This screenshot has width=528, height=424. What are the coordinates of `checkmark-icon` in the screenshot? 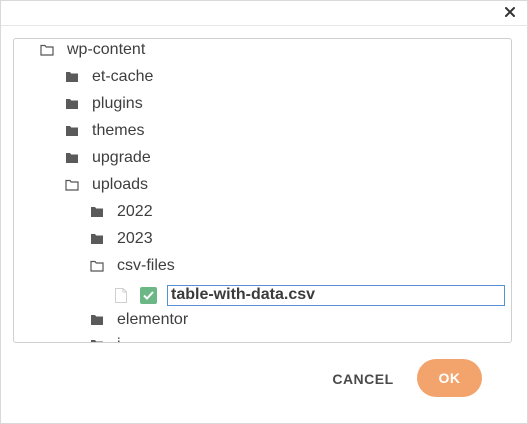 It's located at (148, 295).